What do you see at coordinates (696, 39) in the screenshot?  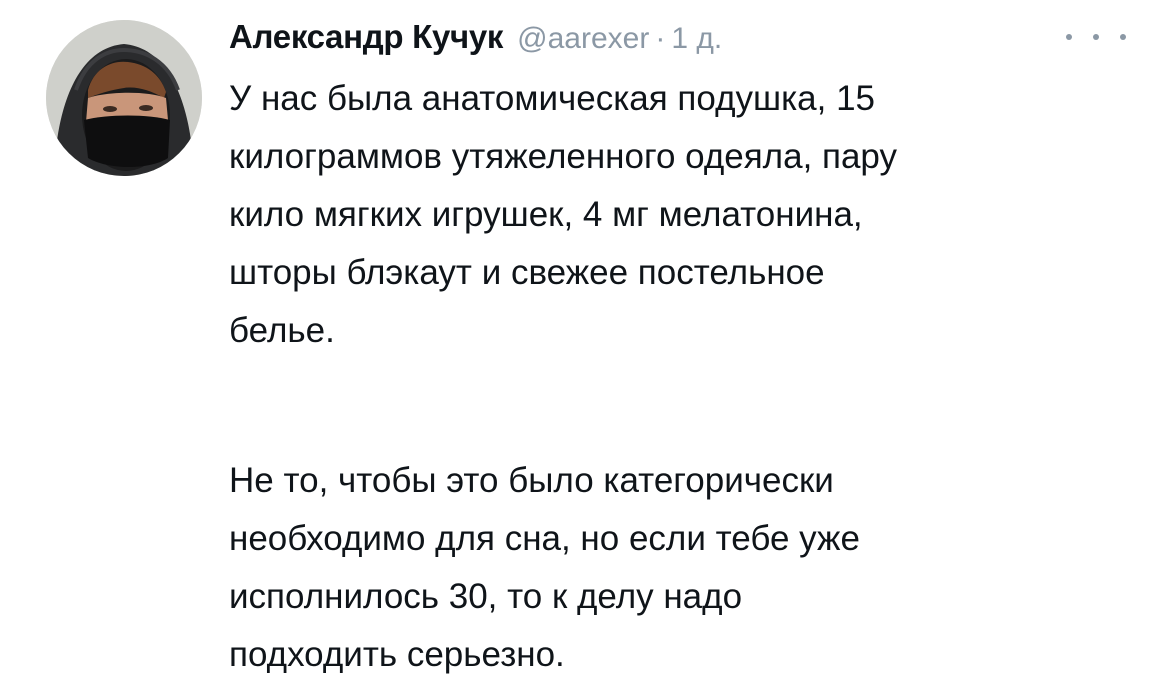 I see `timestamp: 1 д.` at bounding box center [696, 39].